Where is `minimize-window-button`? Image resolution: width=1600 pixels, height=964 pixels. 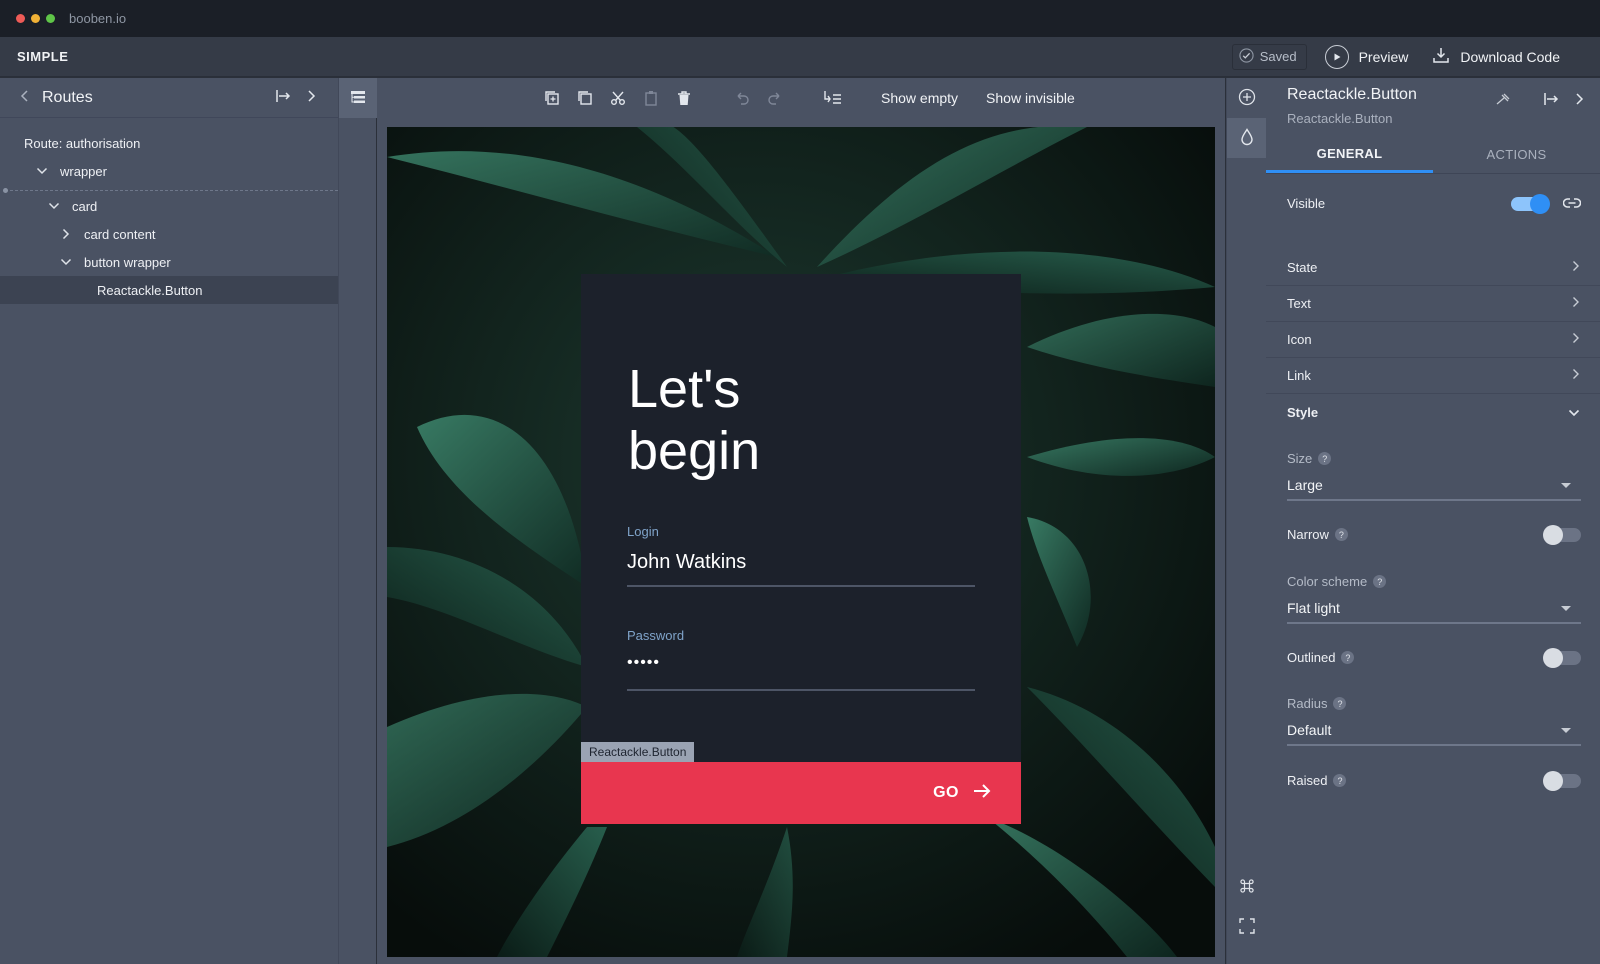 minimize-window-button is located at coordinates (35, 18).